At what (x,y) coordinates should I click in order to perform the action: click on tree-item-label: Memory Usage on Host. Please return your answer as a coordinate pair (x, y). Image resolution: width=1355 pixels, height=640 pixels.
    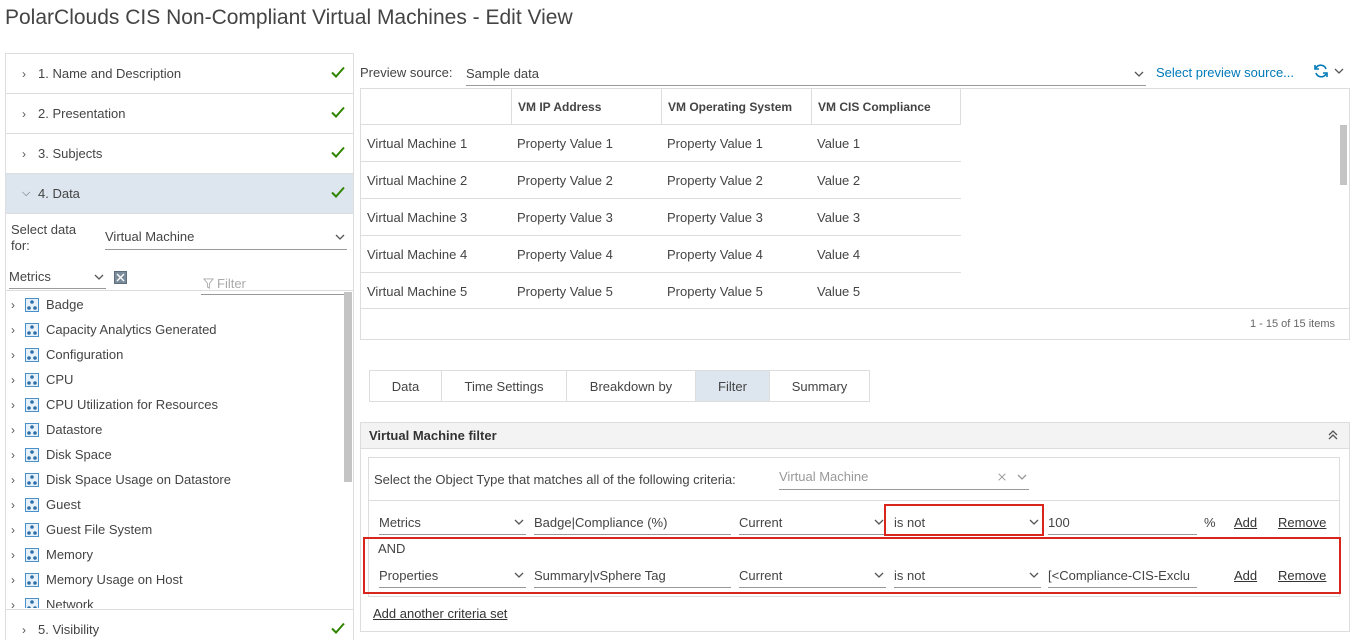
    Looking at the image, I should click on (114, 579).